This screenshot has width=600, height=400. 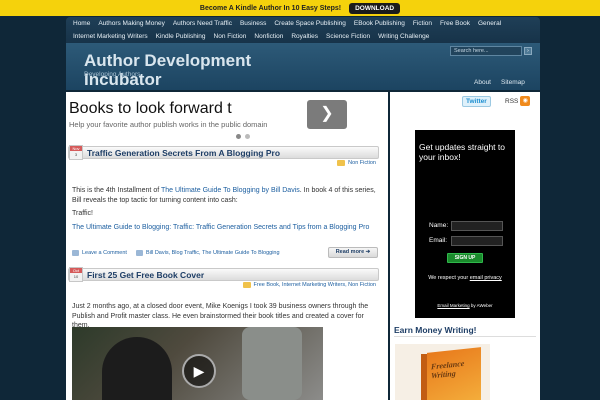 What do you see at coordinates (76, 152) in the screenshot?
I see `date-badge: Nov 3` at bounding box center [76, 152].